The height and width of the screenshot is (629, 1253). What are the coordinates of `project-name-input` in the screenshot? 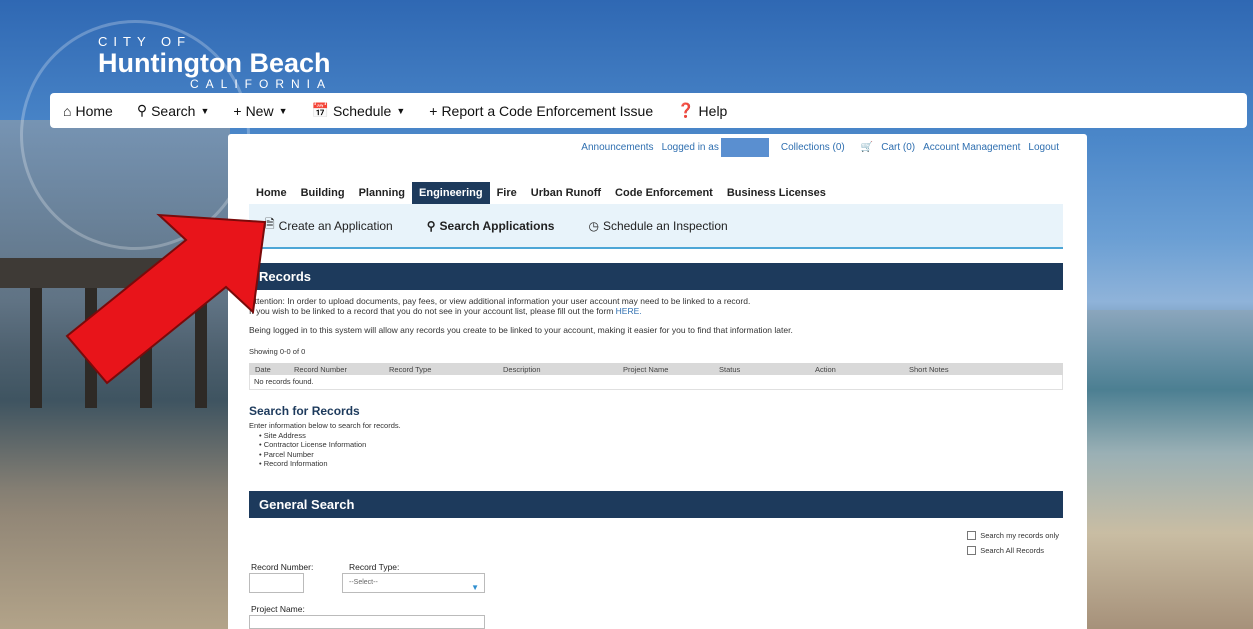 It's located at (367, 622).